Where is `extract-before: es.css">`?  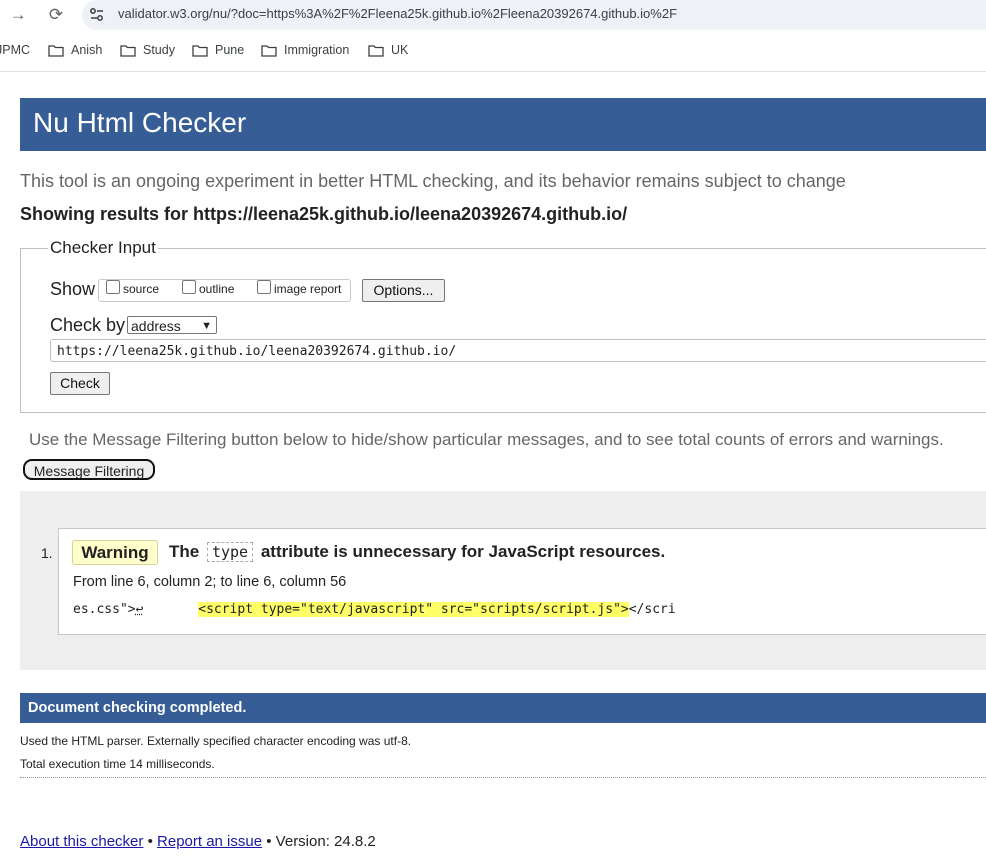 extract-before: es.css"> is located at coordinates (104, 609).